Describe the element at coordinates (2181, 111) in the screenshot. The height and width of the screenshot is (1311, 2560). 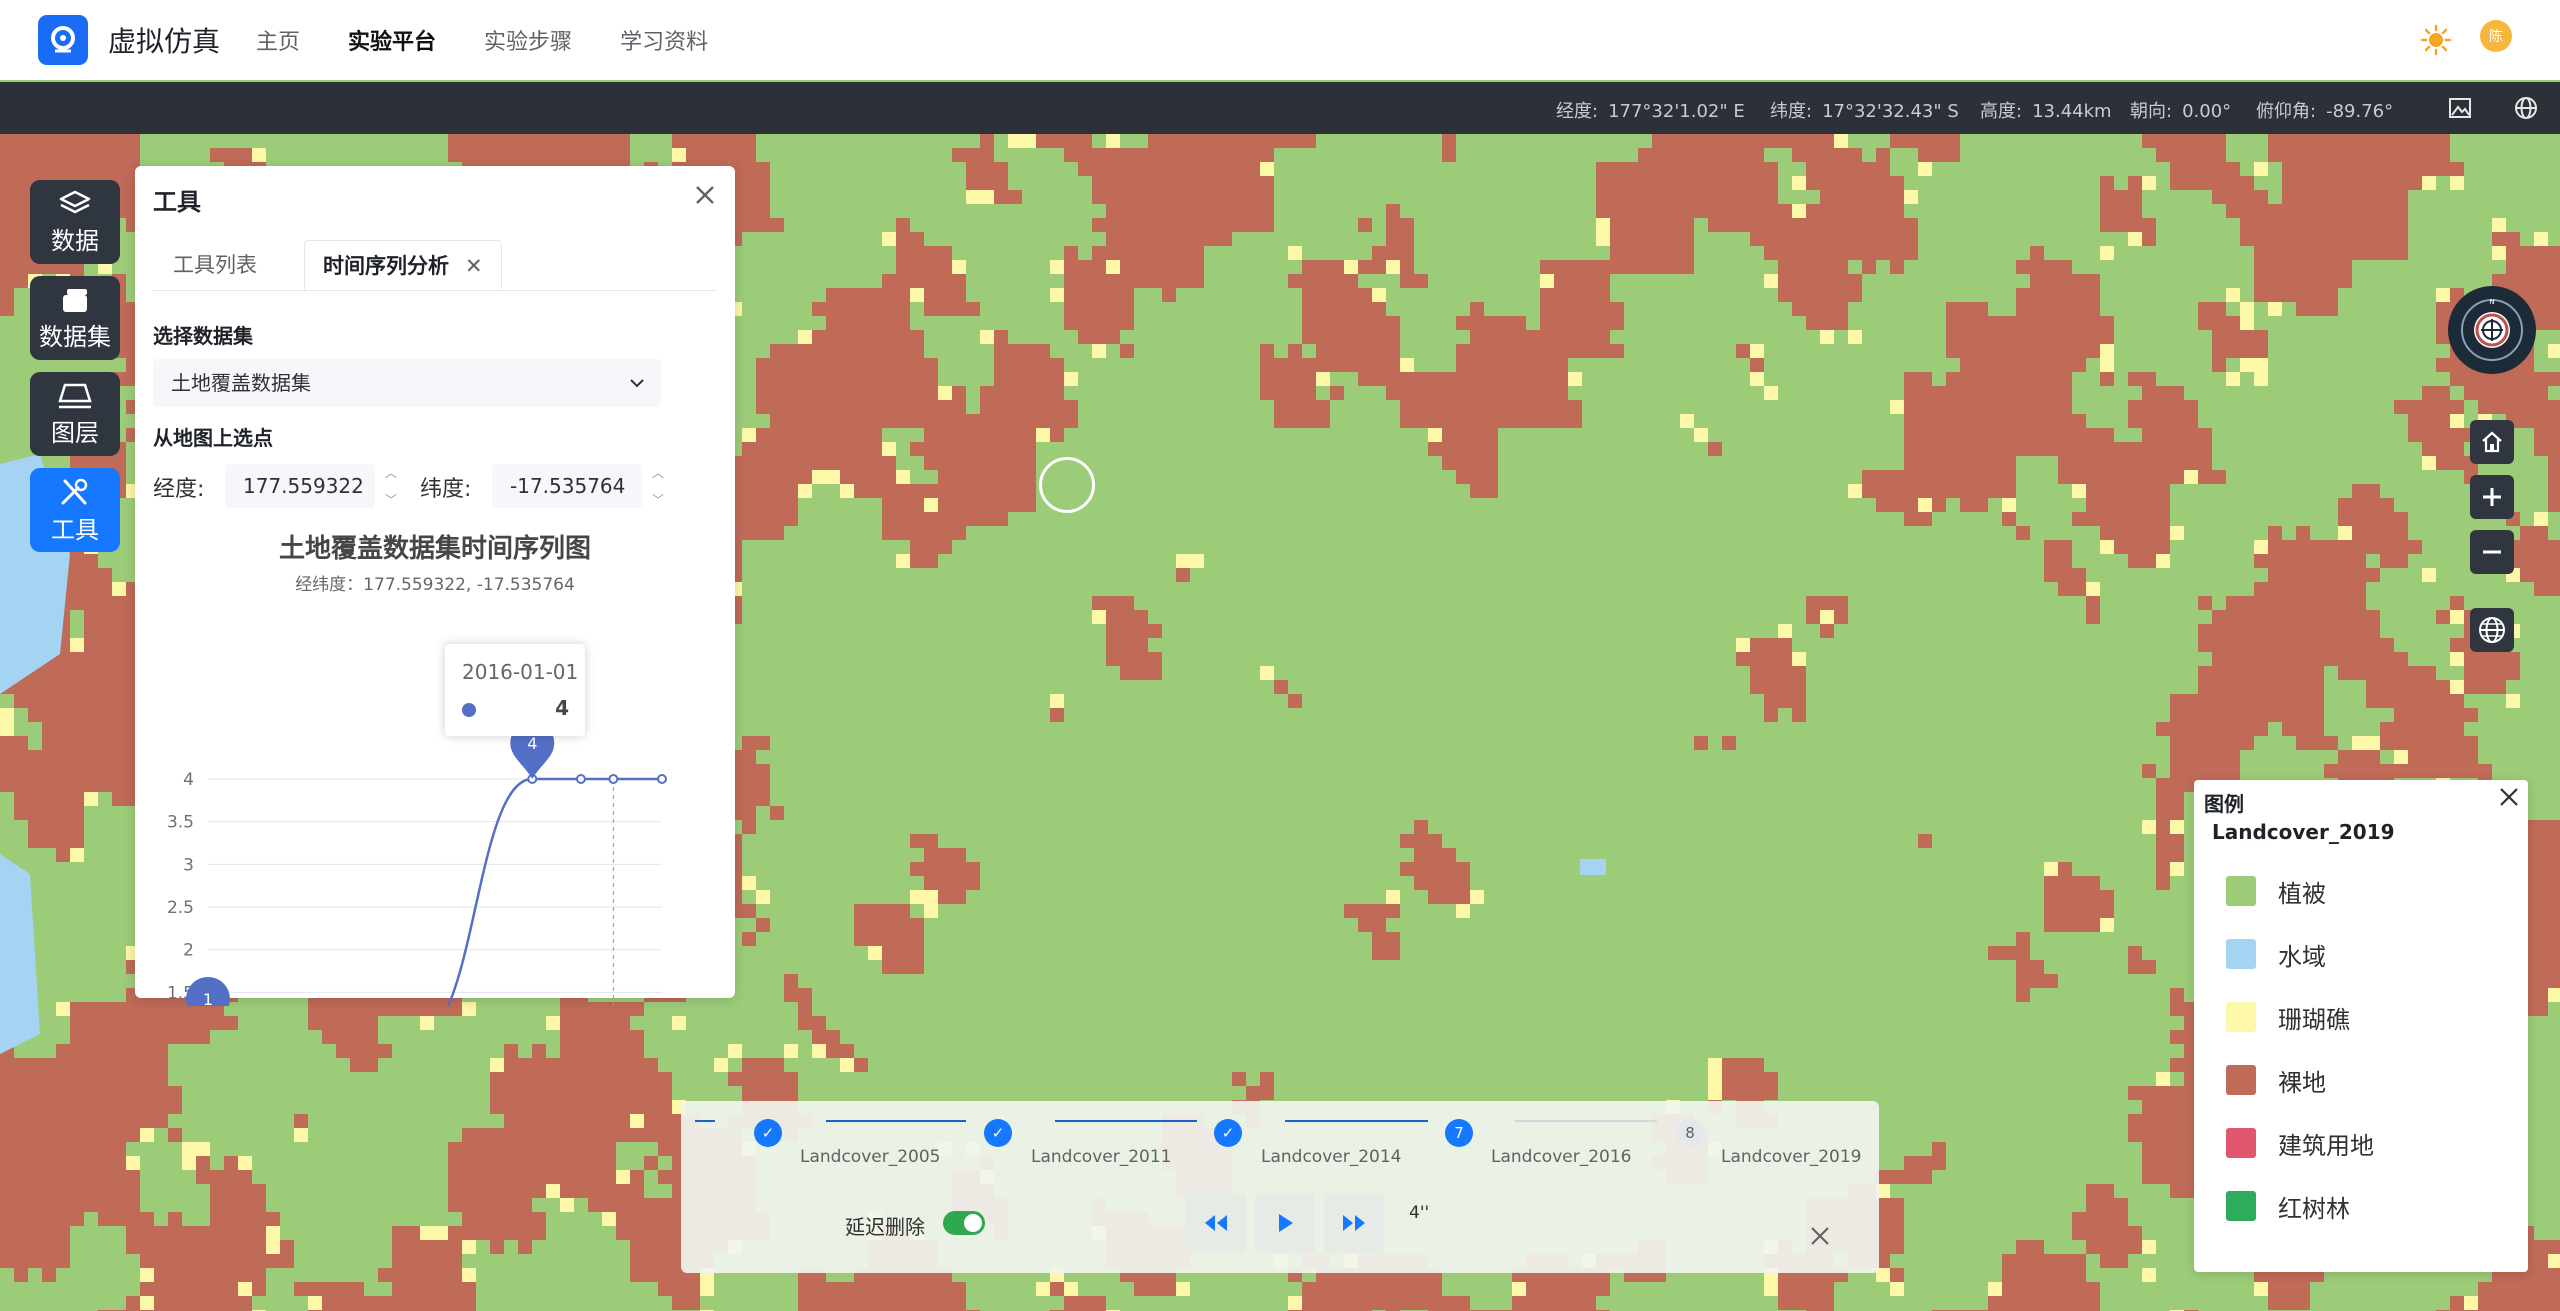
I see `status-heading: 朝向: 0.00°` at that location.